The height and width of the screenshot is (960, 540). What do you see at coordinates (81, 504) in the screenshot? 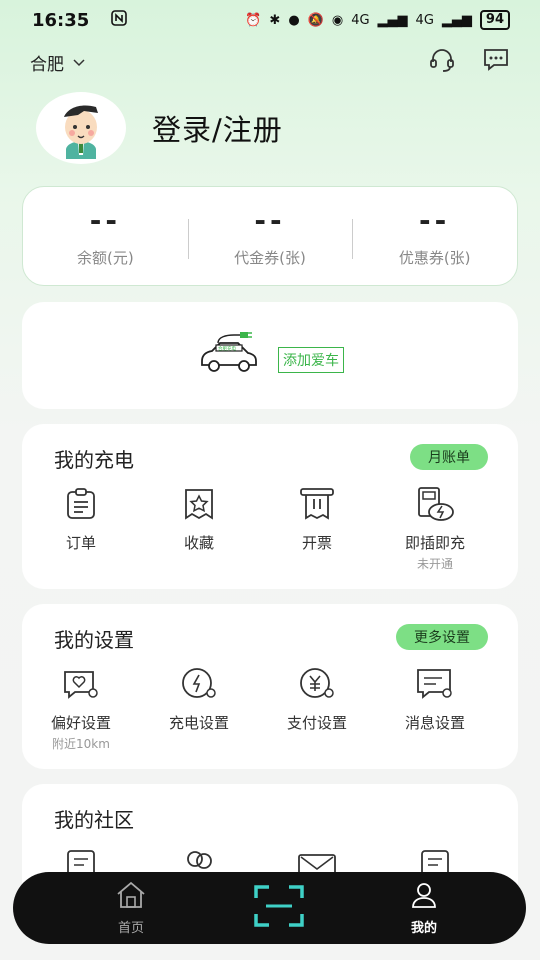
I see `order-icon` at bounding box center [81, 504].